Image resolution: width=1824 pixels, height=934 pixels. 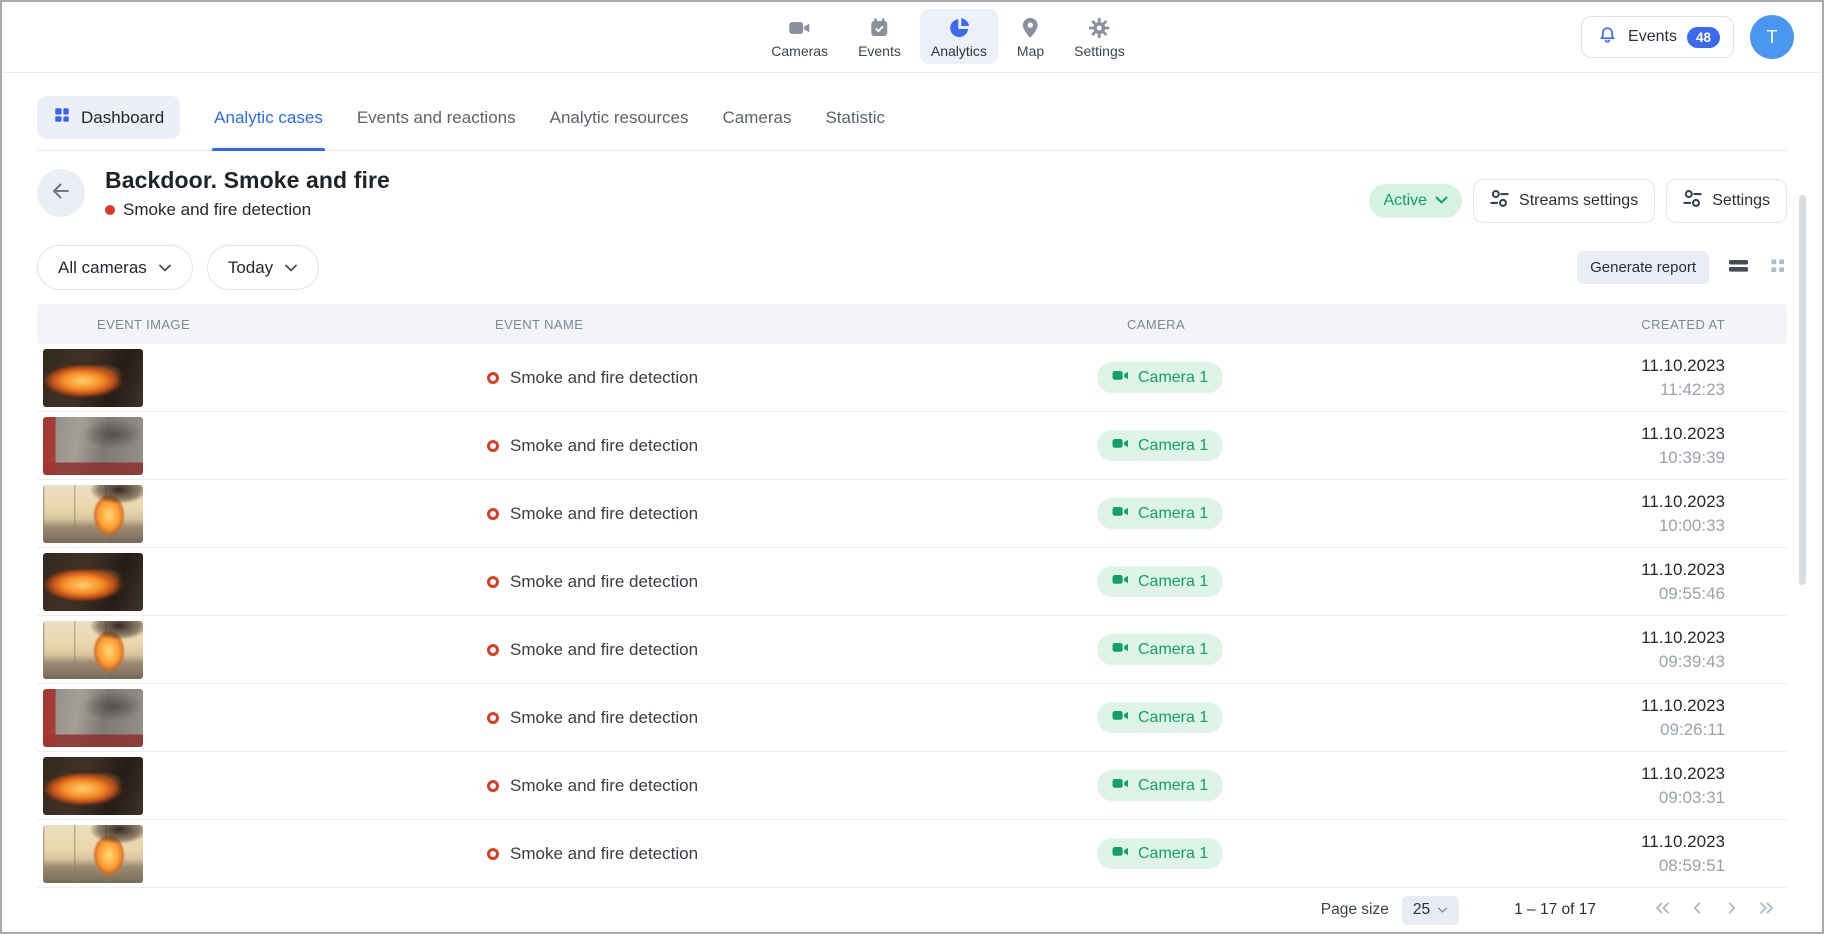 What do you see at coordinates (247, 180) in the screenshot?
I see `page-title: Backdoor. Smoke and fire` at bounding box center [247, 180].